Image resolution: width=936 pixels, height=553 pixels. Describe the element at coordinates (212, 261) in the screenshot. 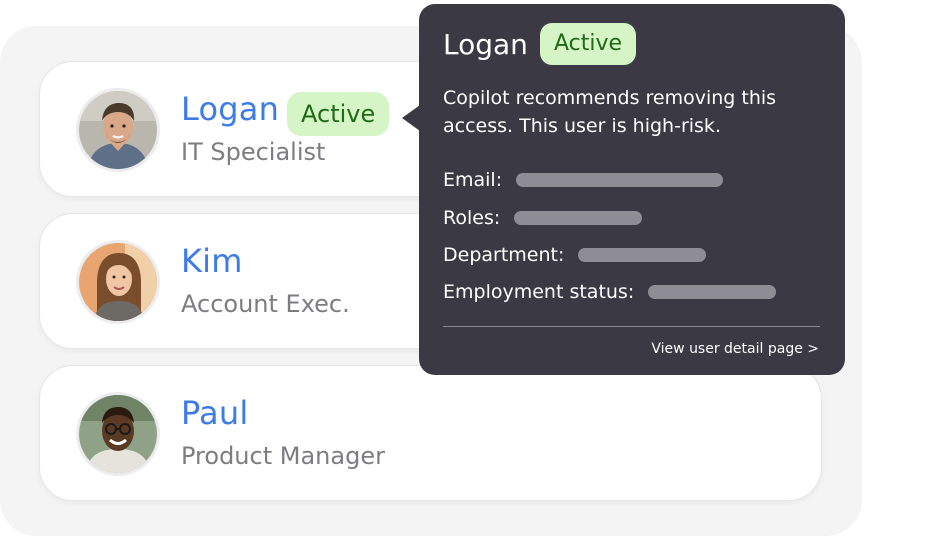

I see `user-name: Kim` at that location.